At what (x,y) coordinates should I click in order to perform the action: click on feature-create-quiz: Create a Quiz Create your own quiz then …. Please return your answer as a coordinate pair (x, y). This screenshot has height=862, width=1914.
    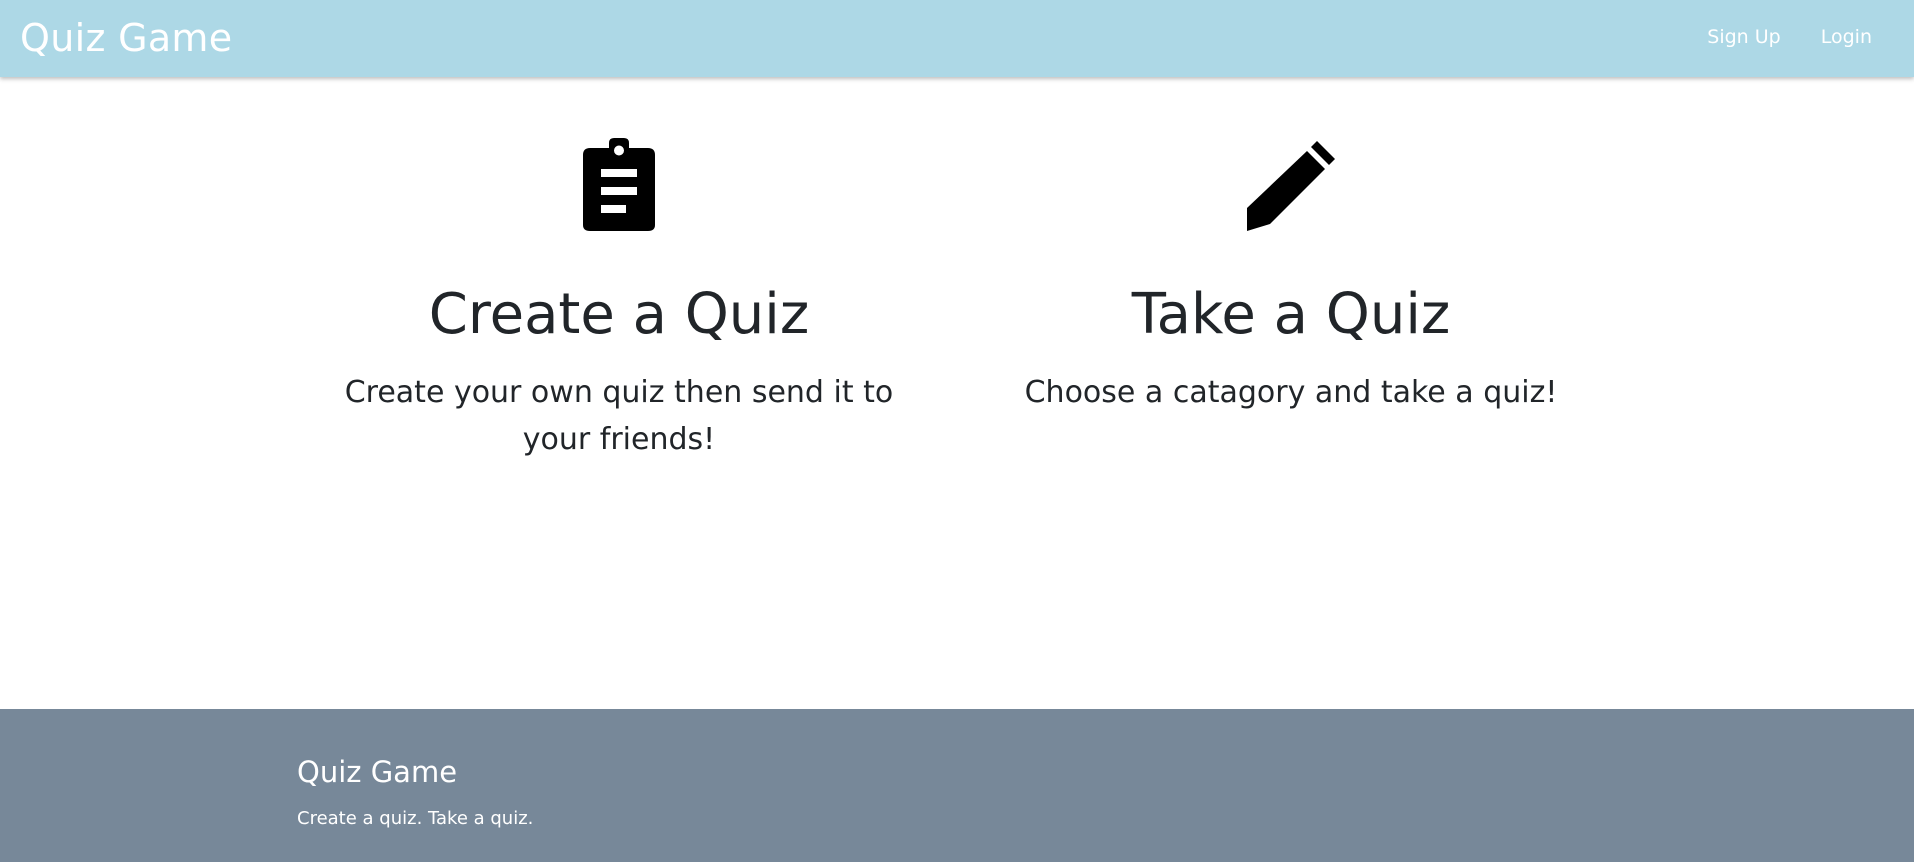
    Looking at the image, I should click on (619, 299).